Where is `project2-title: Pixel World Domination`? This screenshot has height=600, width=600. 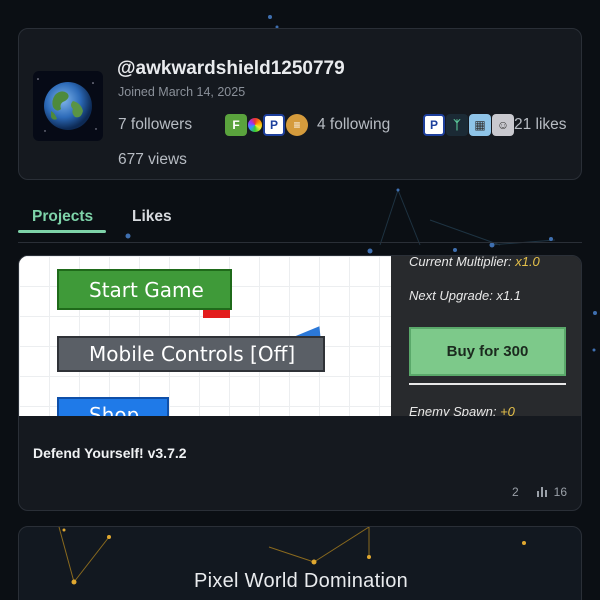
project2-title: Pixel World Domination is located at coordinates (300, 581).